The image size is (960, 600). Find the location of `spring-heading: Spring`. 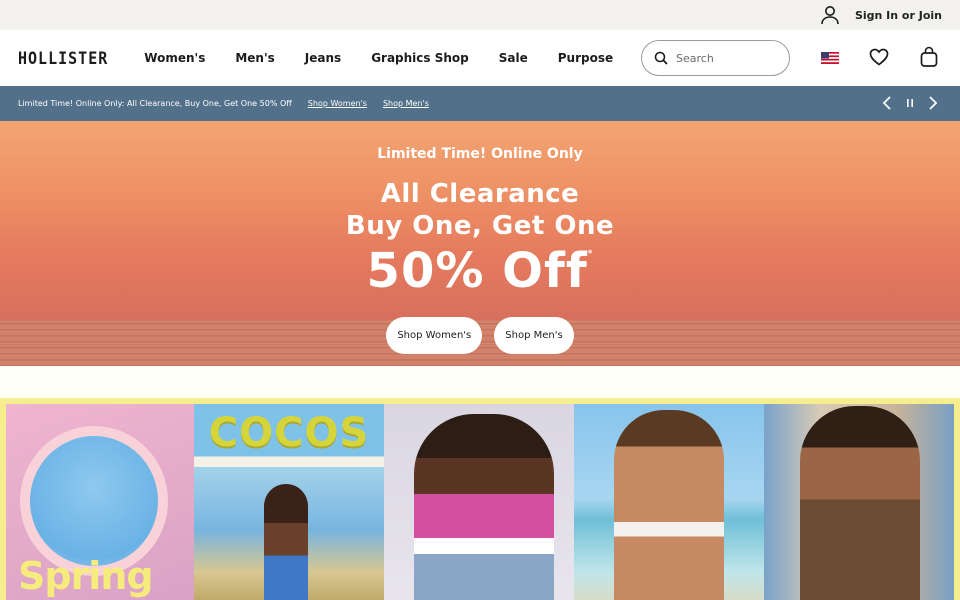

spring-heading: Spring is located at coordinates (86, 576).